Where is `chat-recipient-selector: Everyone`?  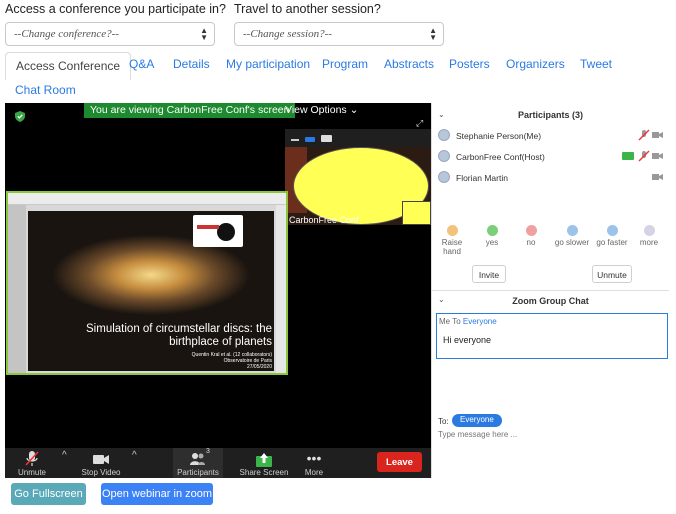 chat-recipient-selector: Everyone is located at coordinates (477, 420).